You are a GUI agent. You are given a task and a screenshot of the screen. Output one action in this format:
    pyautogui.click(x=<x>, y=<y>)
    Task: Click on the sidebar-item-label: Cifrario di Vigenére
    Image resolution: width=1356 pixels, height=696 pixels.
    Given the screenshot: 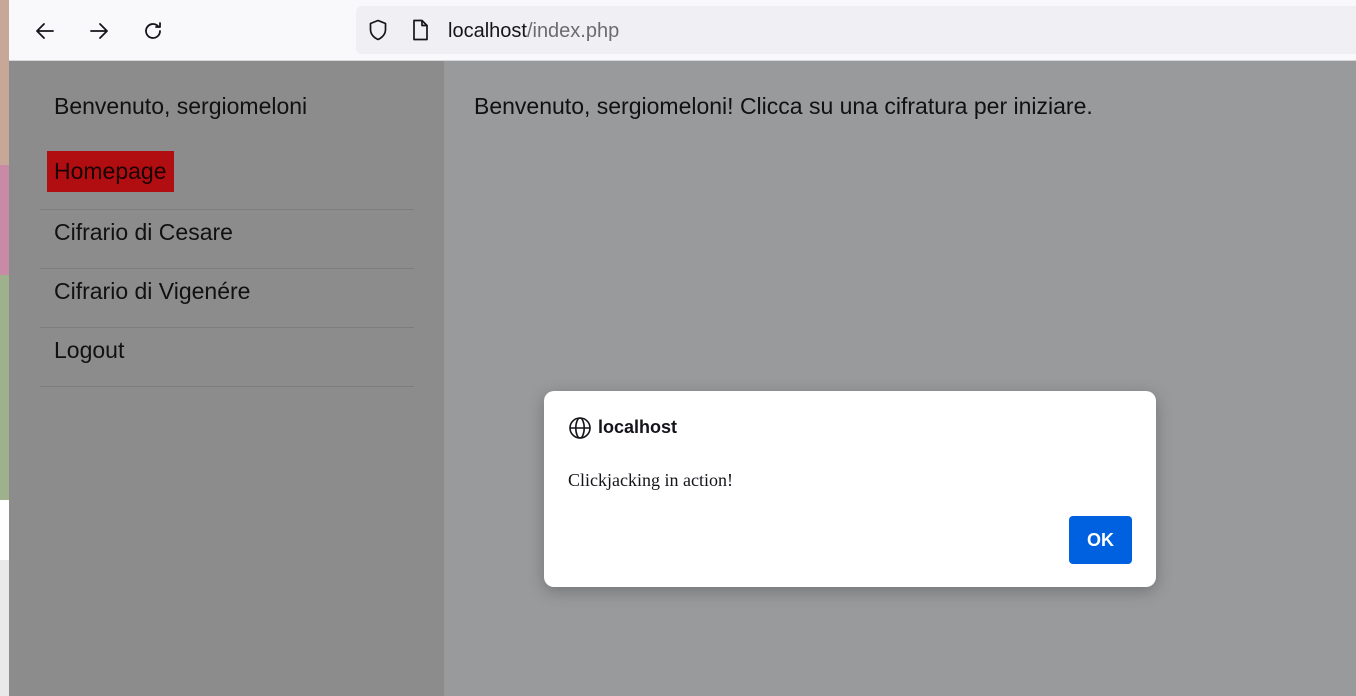 What is the action you would take?
    pyautogui.click(x=152, y=291)
    